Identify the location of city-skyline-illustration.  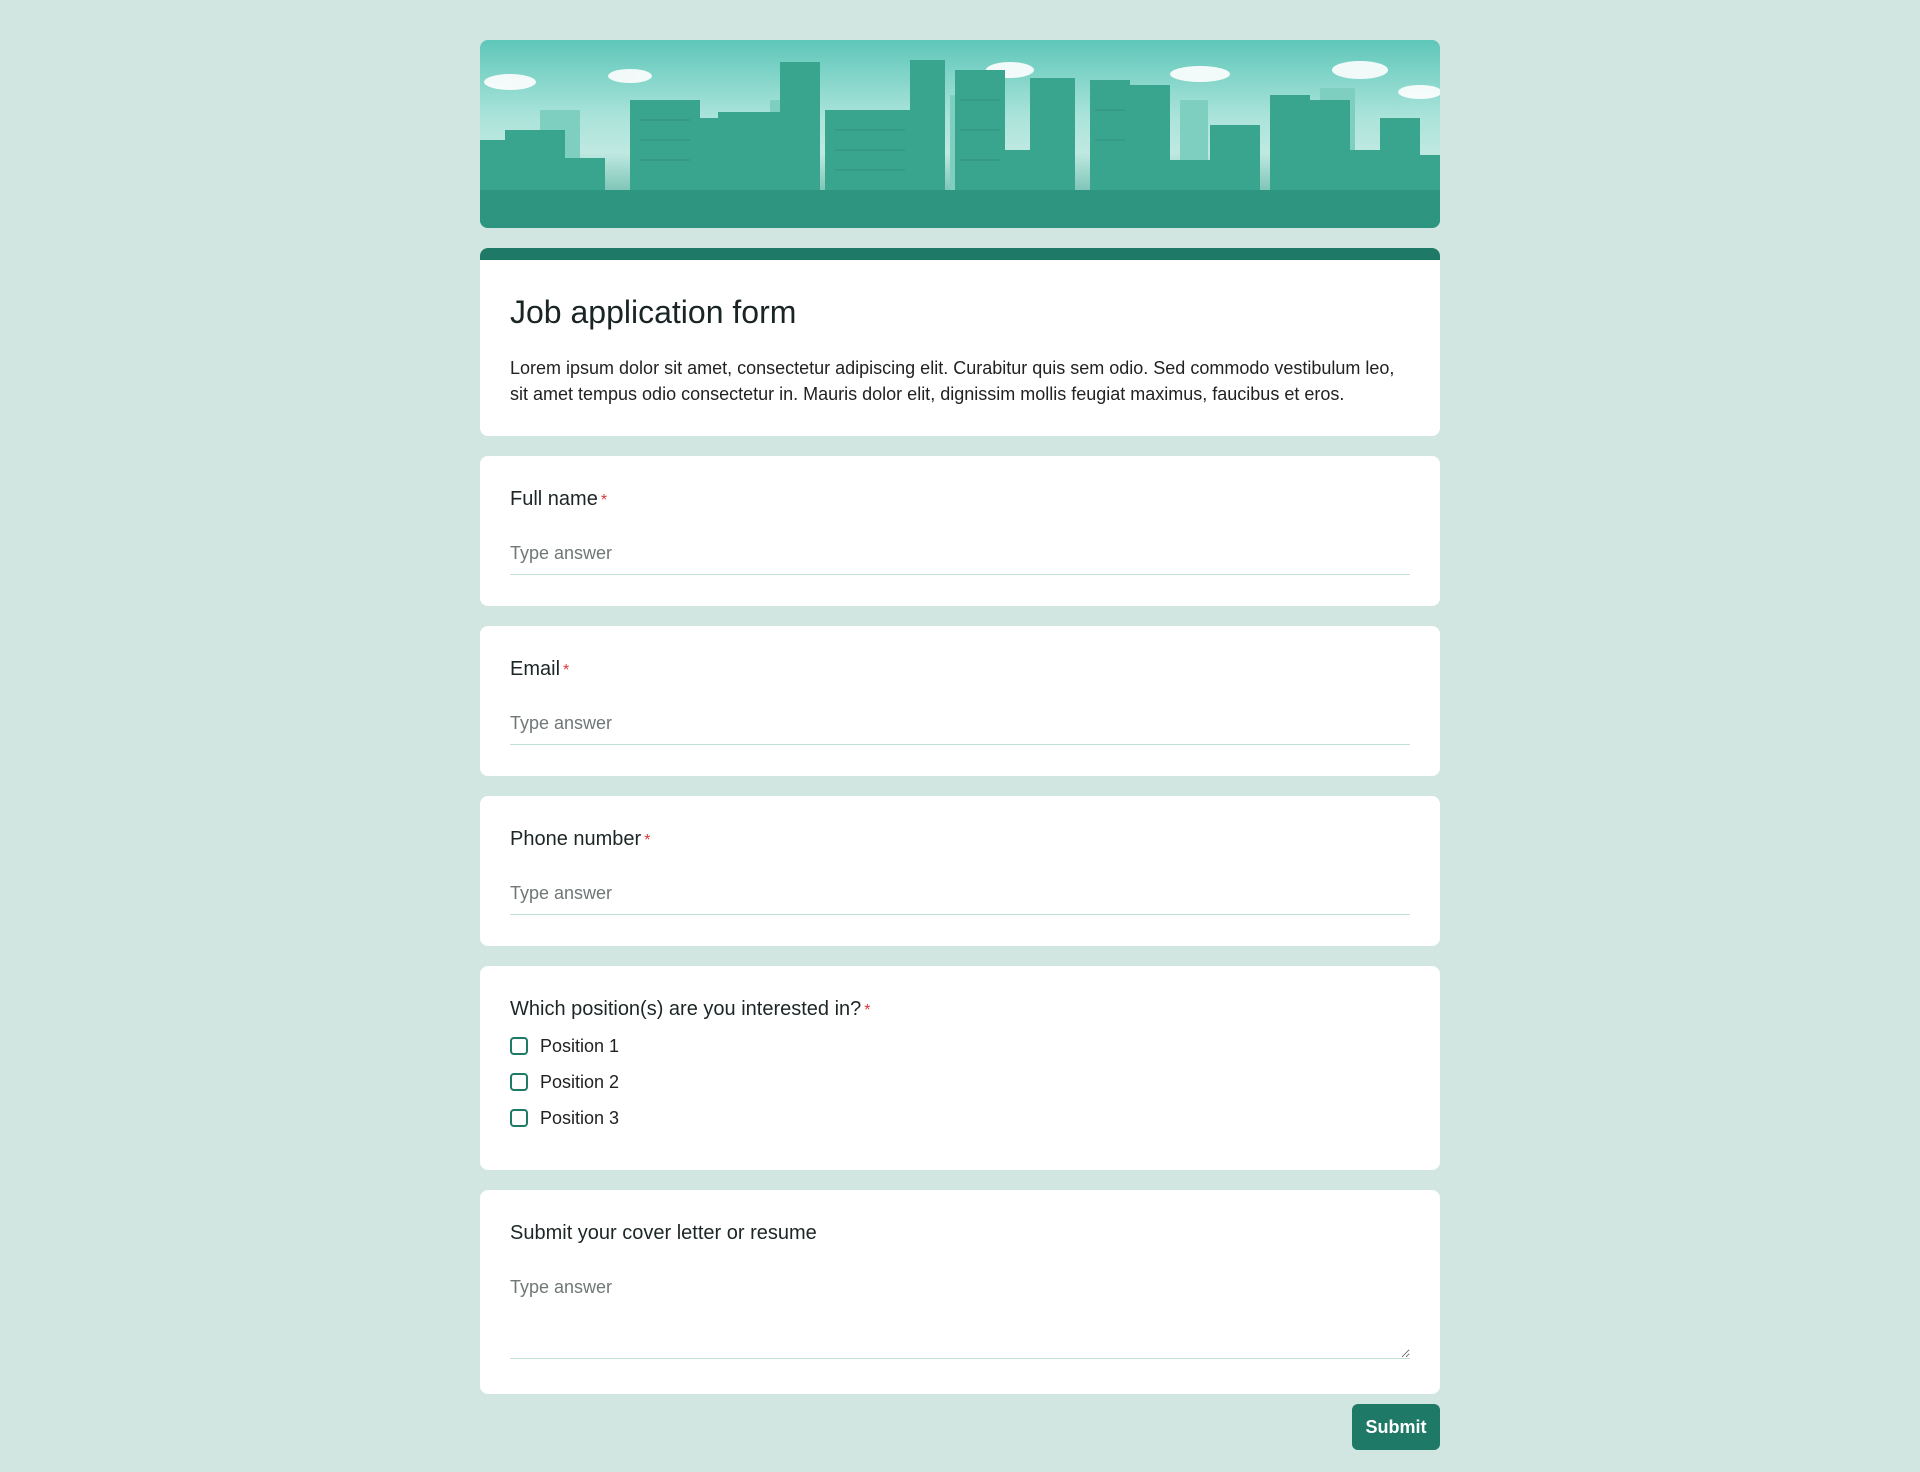
(960, 144).